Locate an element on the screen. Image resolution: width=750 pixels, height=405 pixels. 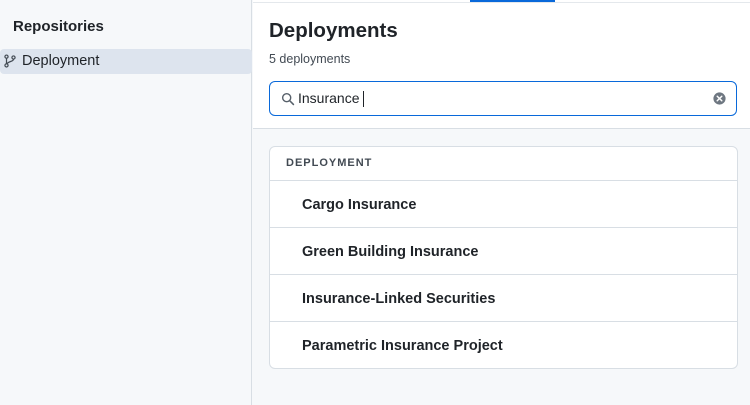
list-item: Cargo Insurance is located at coordinates (503, 204).